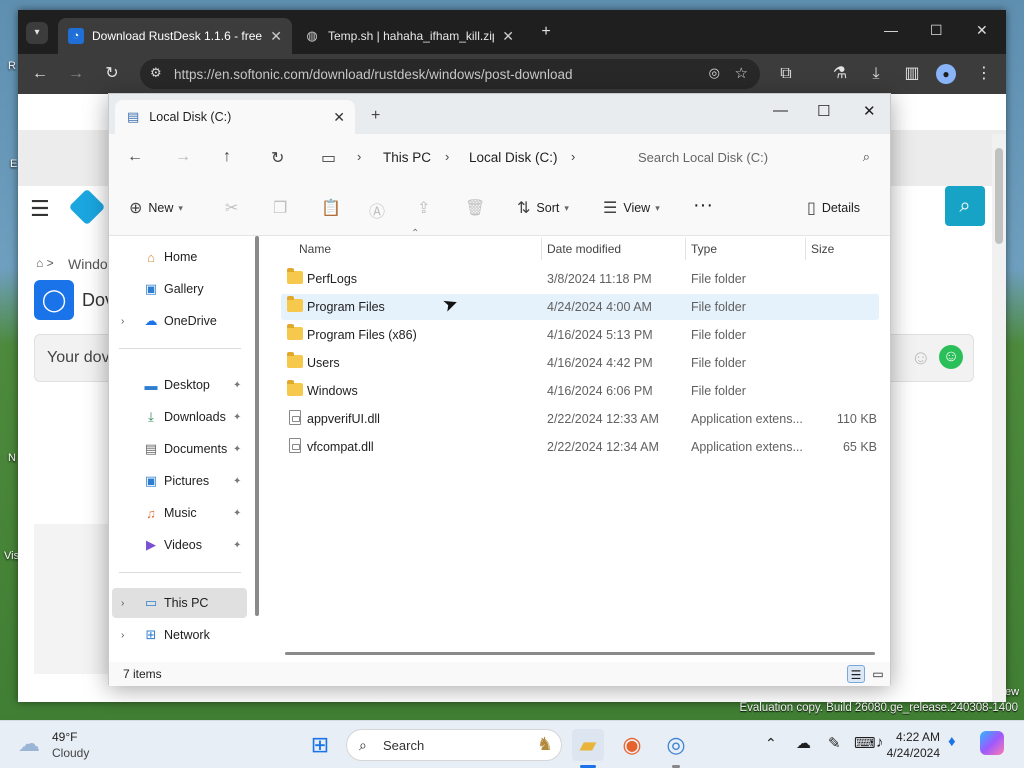  Describe the element at coordinates (580, 363) in the screenshot. I see `table-row: Users 4/16/2024 4:42 PM File folder` at that location.